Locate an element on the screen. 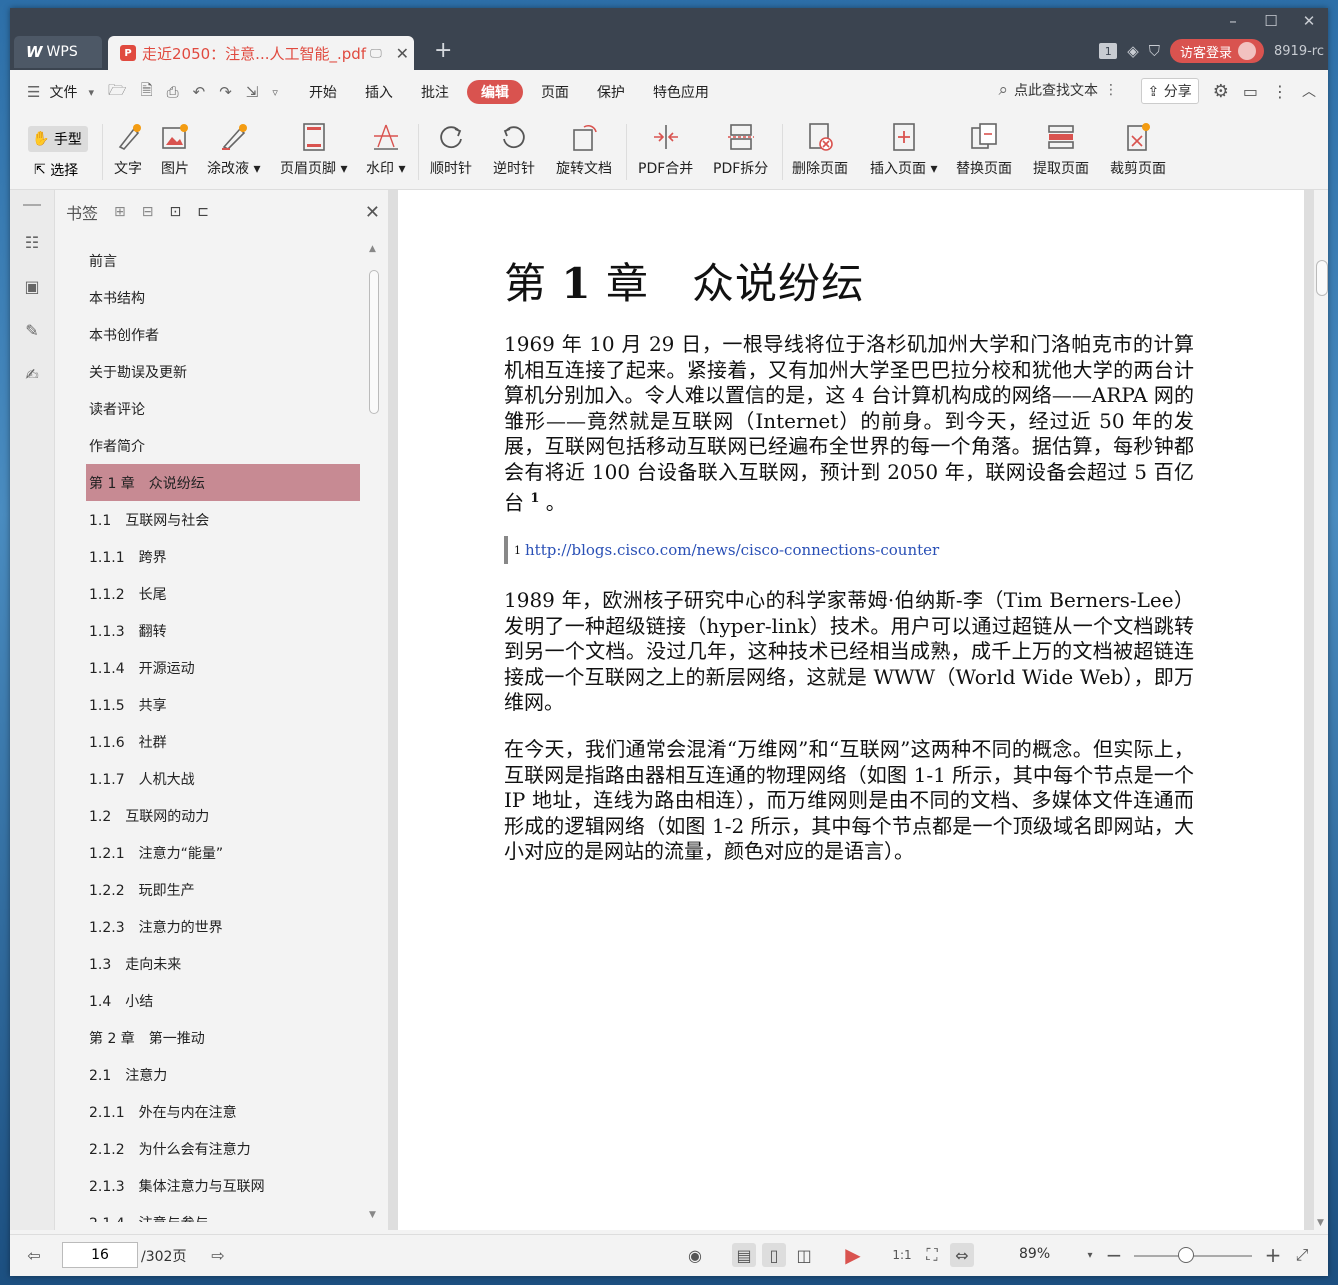 The image size is (1338, 1285). fit-width-icon: ⇔ is located at coordinates (962, 1255).